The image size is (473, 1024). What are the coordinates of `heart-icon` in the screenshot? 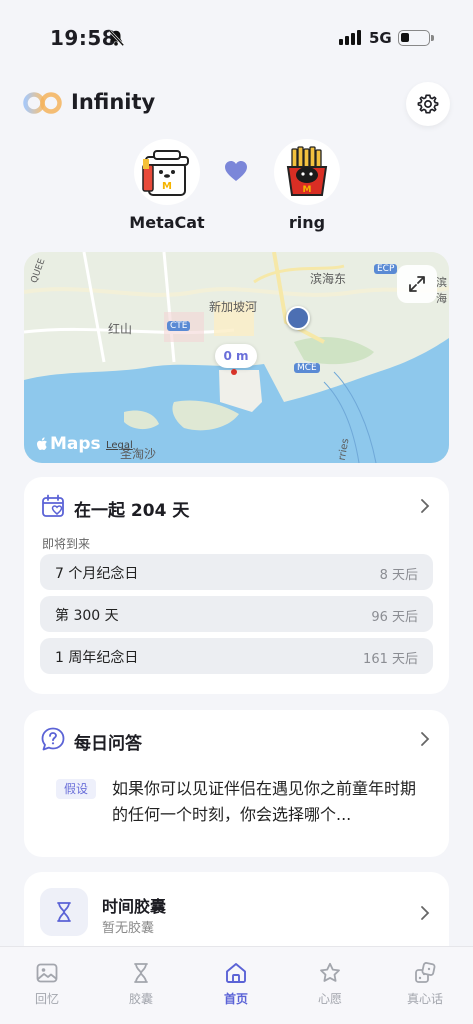 It's located at (236, 171).